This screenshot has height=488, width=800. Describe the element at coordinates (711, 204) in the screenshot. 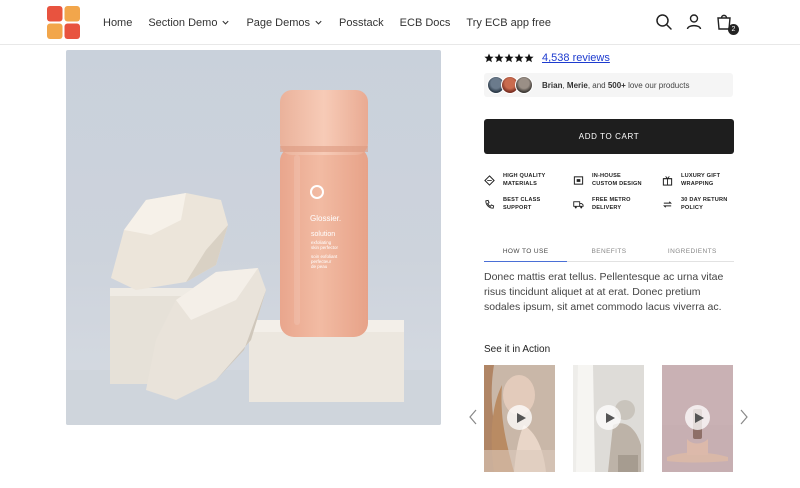

I see `feature-label: 30 DAY RETURN POLICY` at that location.